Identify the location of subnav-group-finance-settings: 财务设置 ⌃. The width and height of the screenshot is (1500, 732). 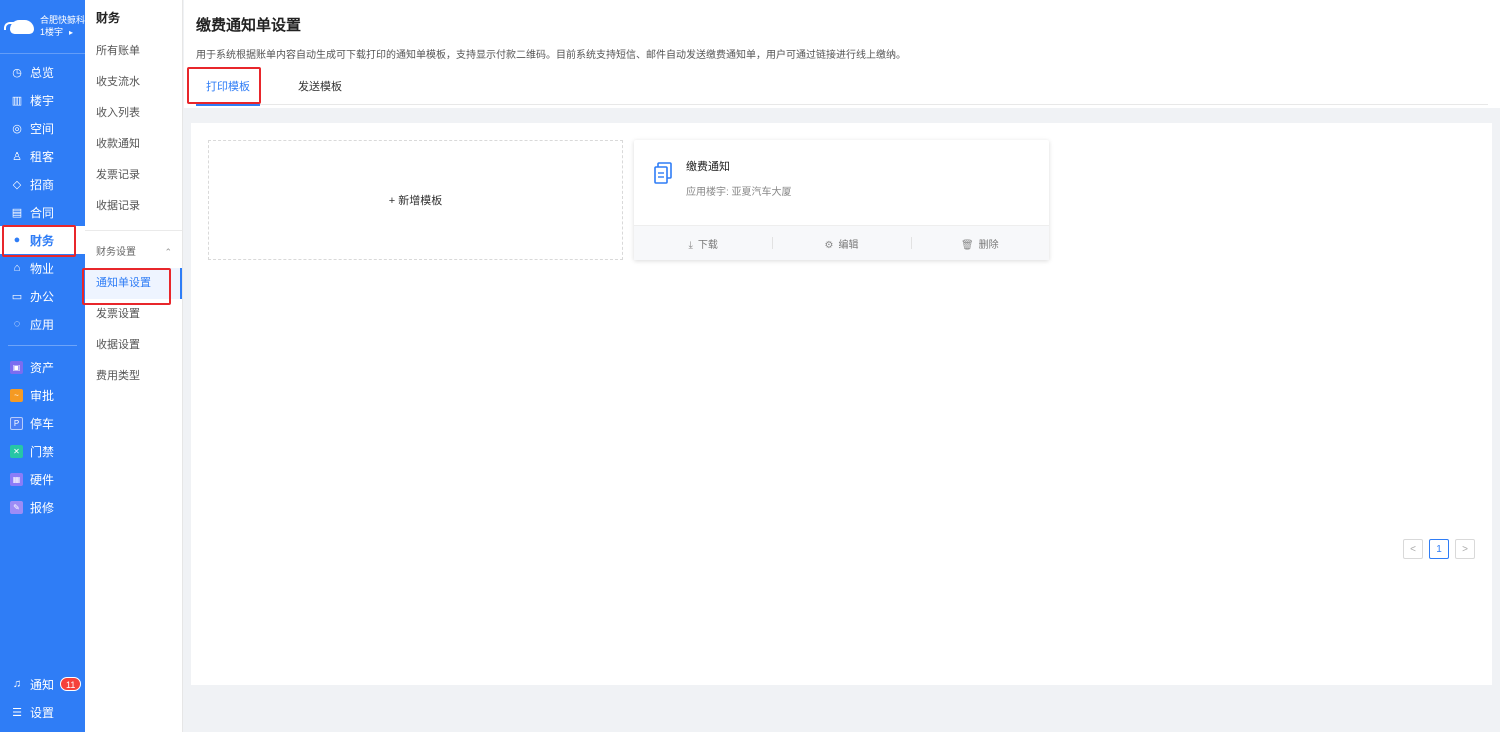
(133, 252).